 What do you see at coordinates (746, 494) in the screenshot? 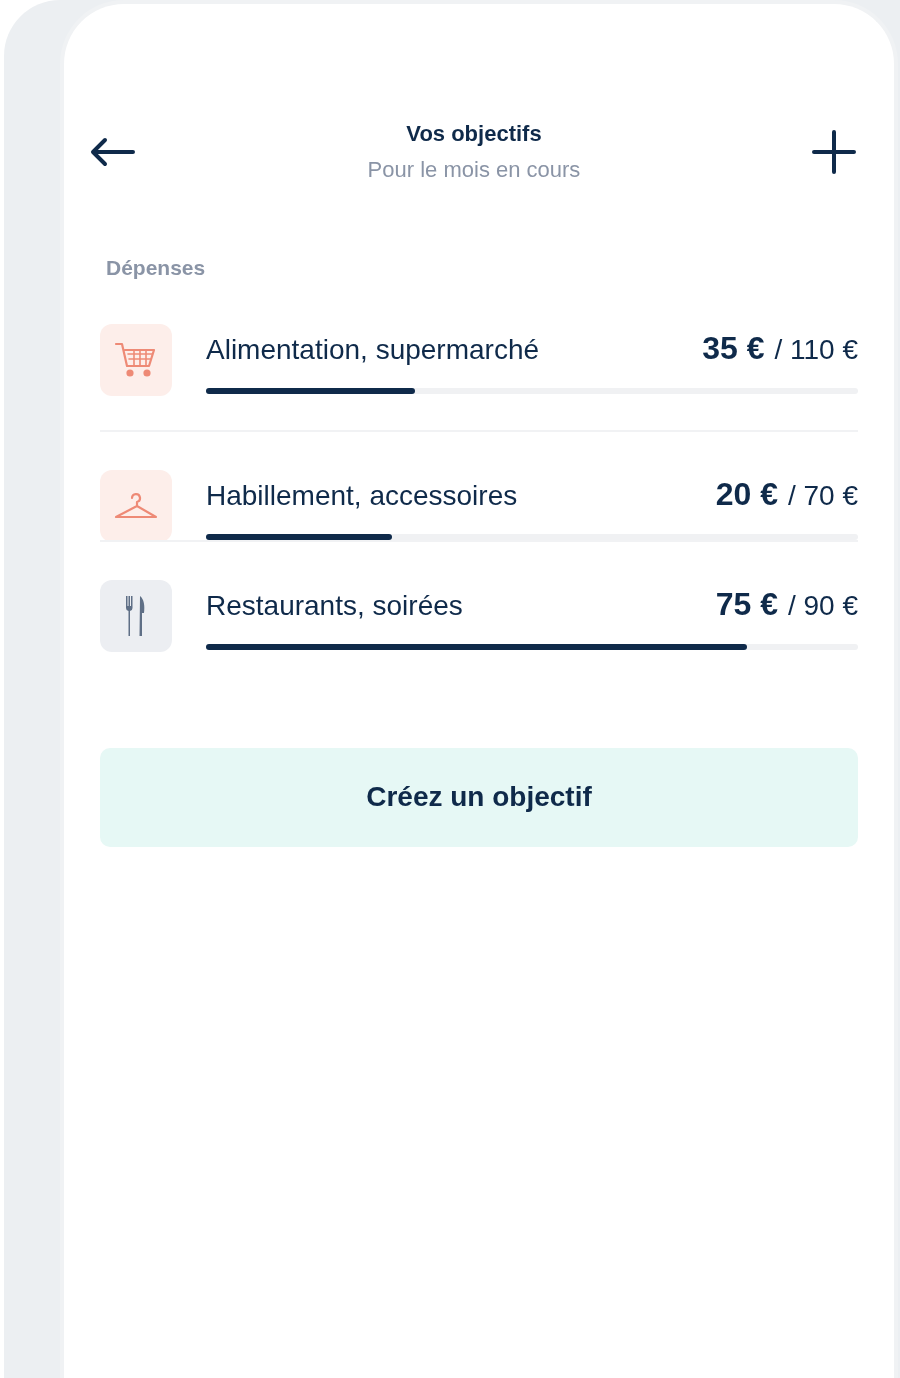
I see `spent-amount: 20 €` at bounding box center [746, 494].